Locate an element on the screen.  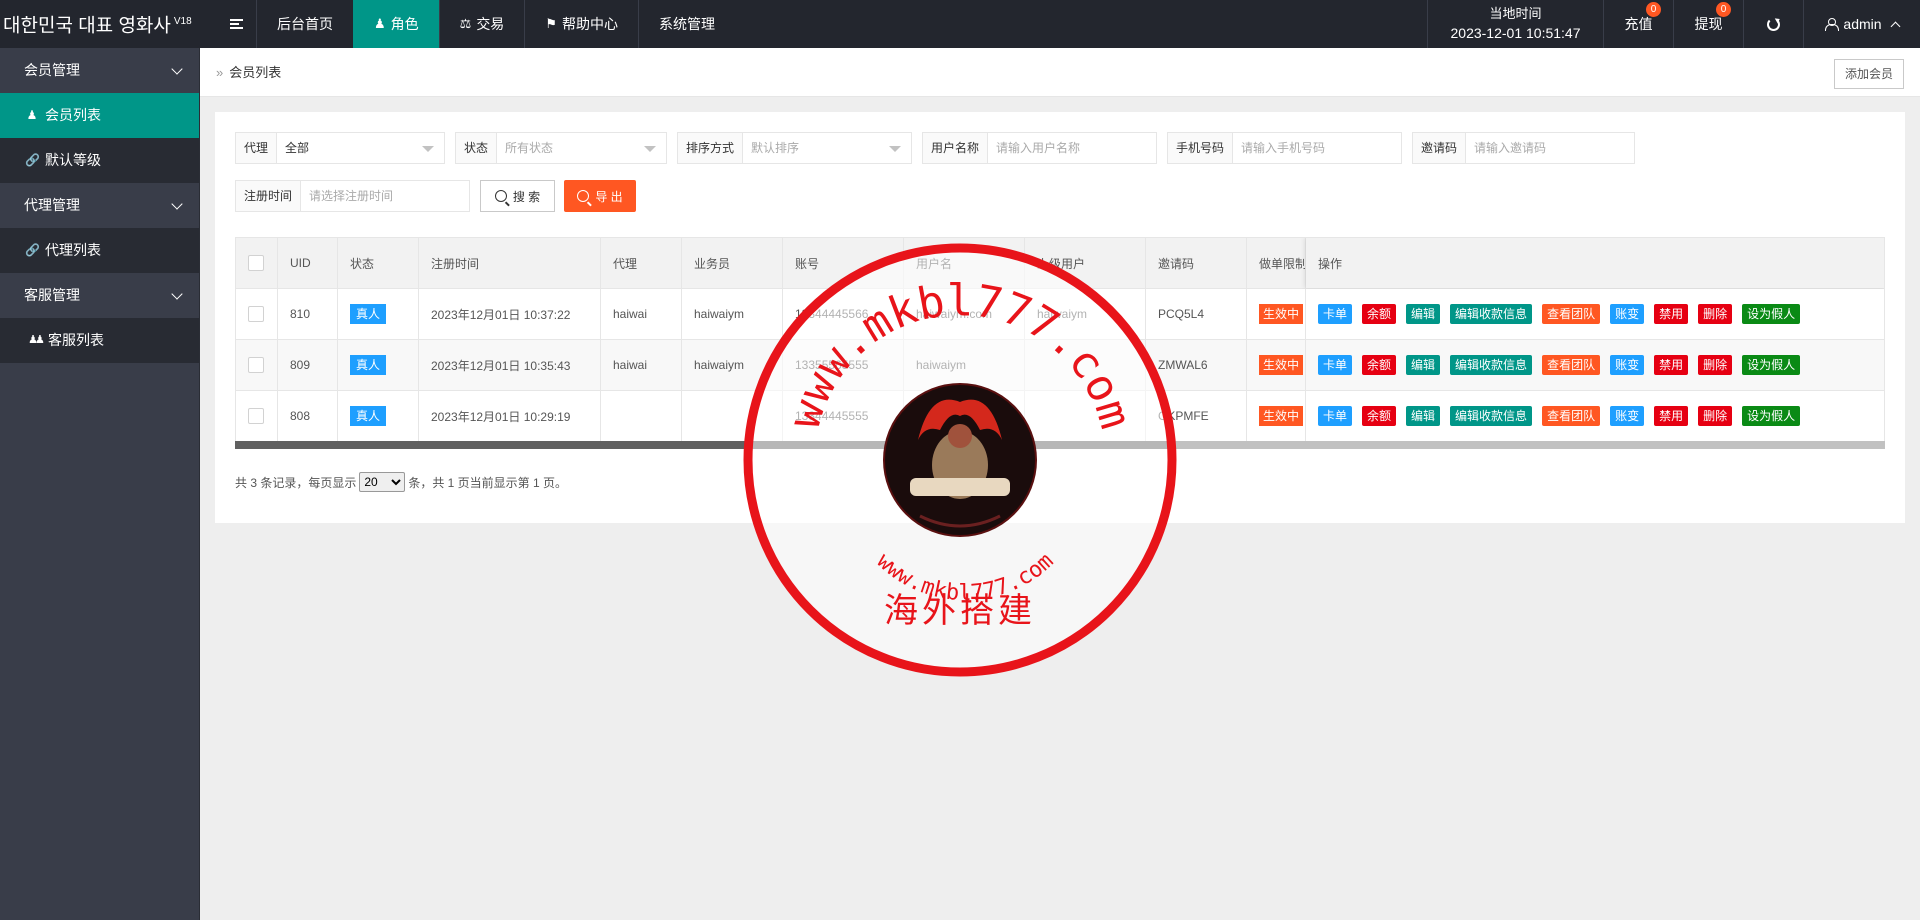
header-agent: 代理 is located at coordinates (641, 263).